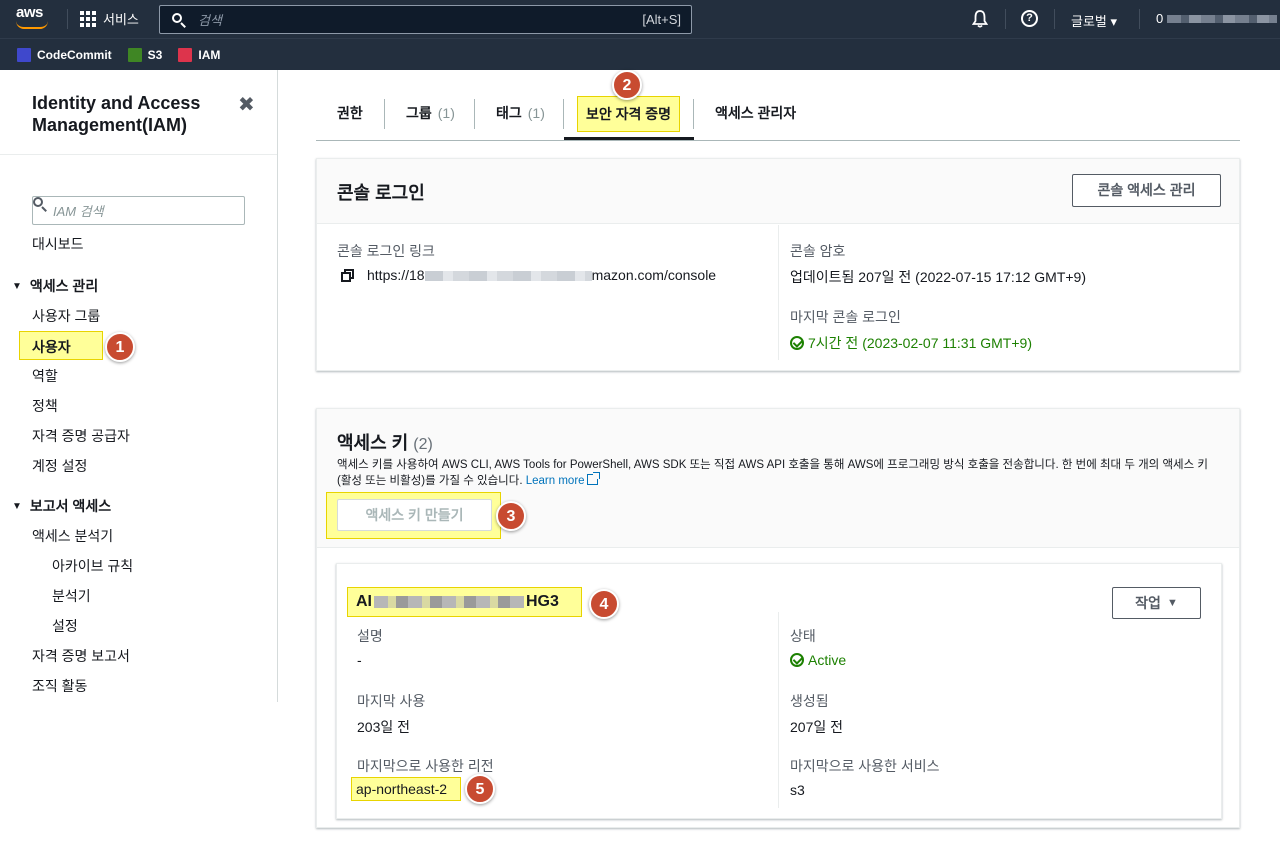 The width and height of the screenshot is (1280, 859). I want to click on sidebar-divider, so click(138, 154).